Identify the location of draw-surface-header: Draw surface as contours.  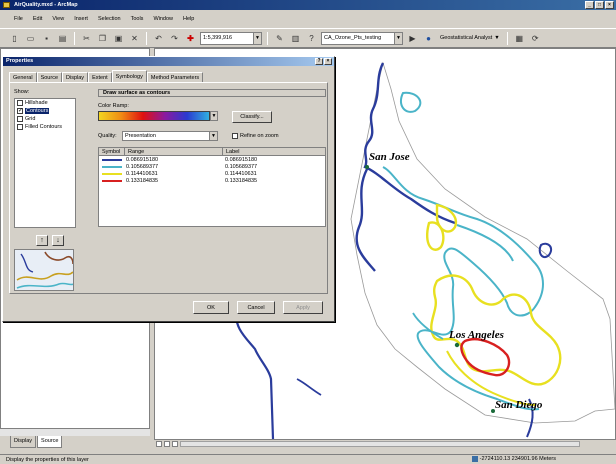
(212, 93).